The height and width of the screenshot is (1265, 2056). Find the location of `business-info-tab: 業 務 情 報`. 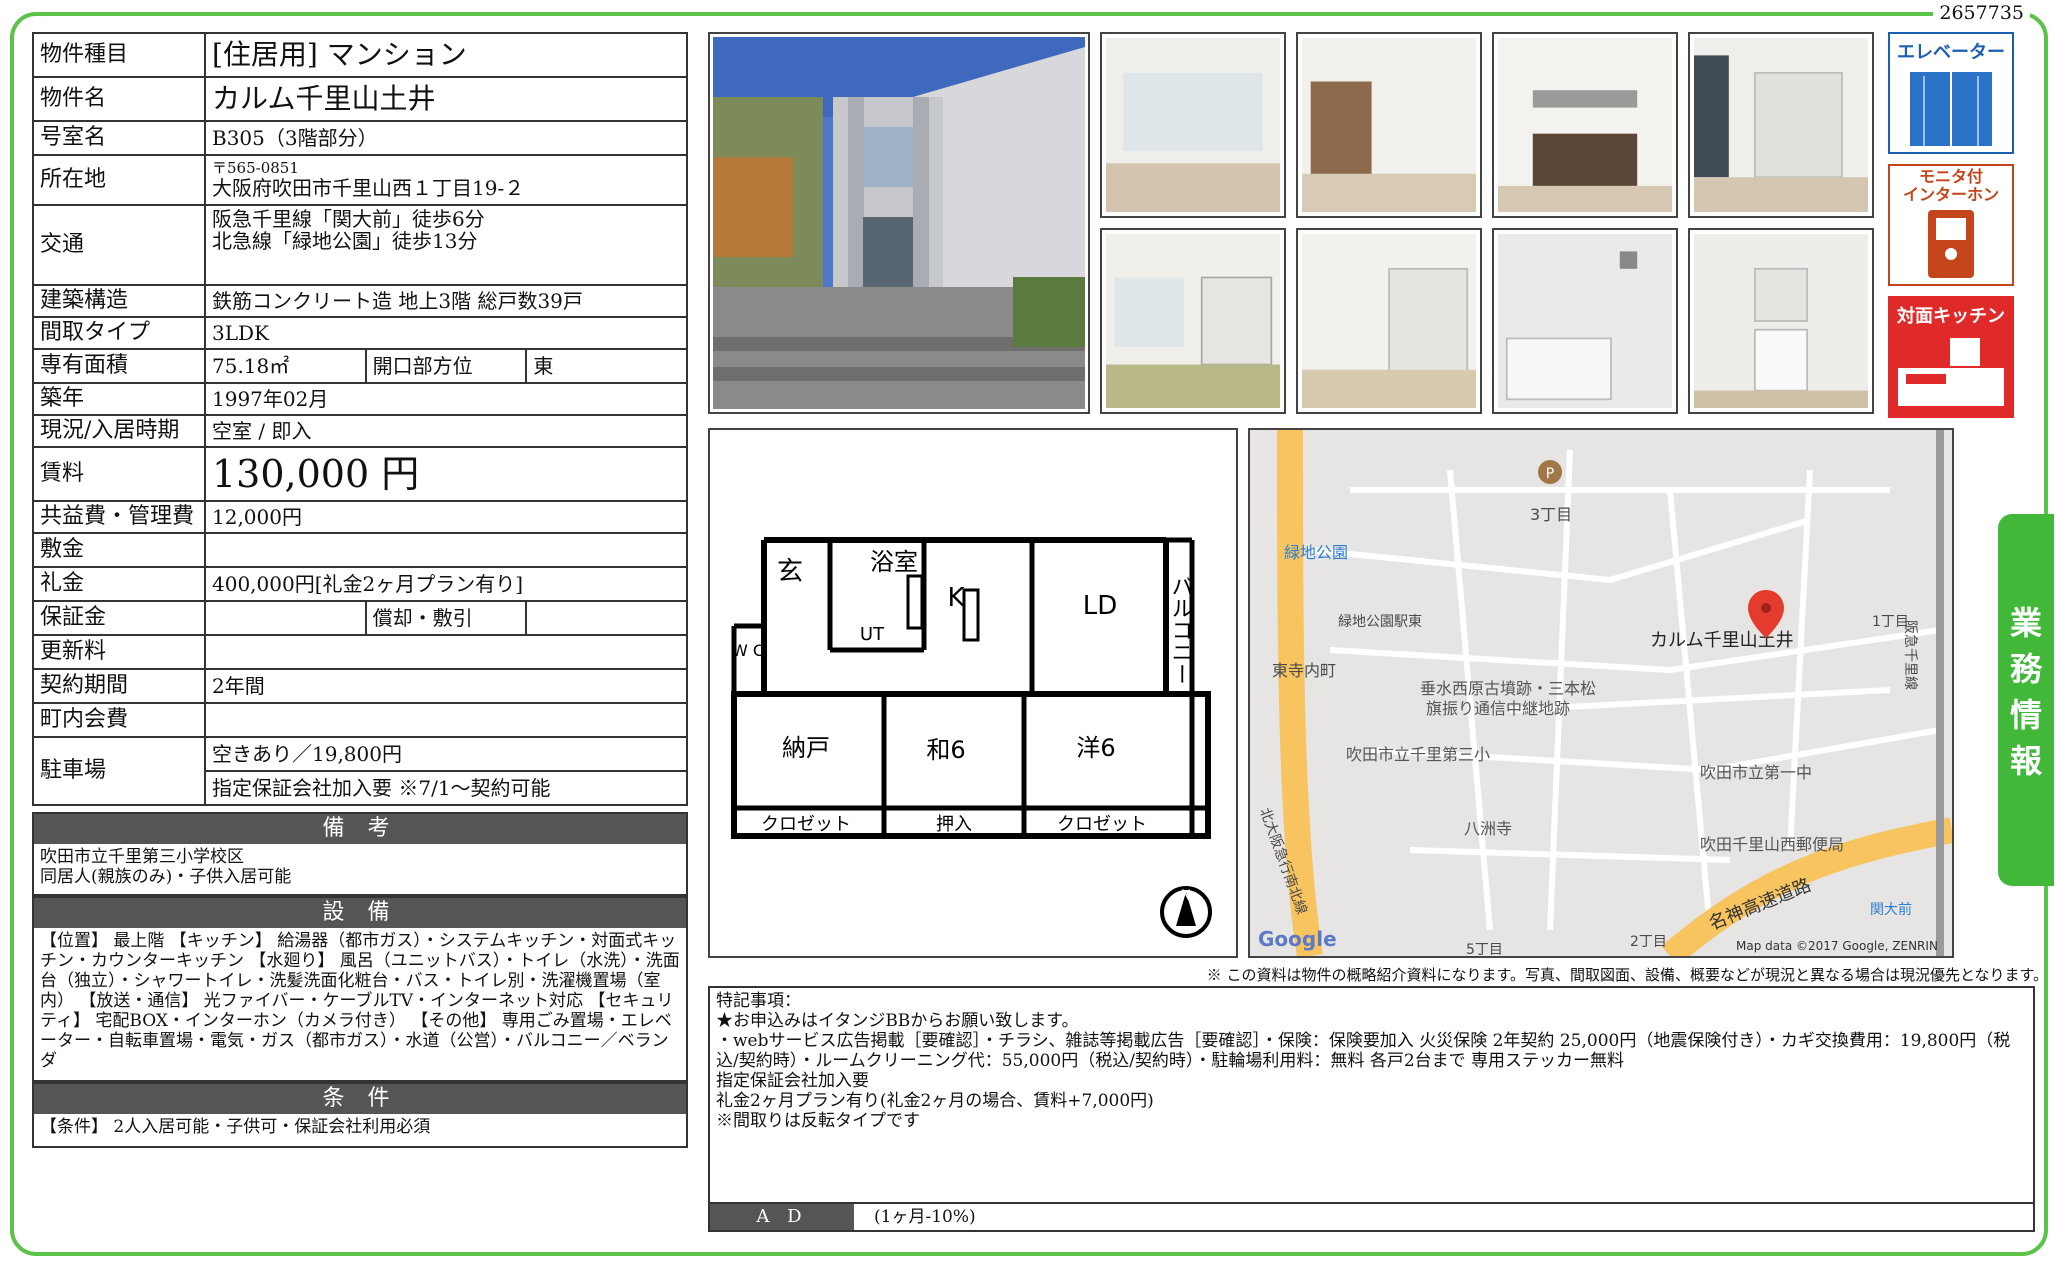

business-info-tab: 業 務 情 報 is located at coordinates (2026, 700).